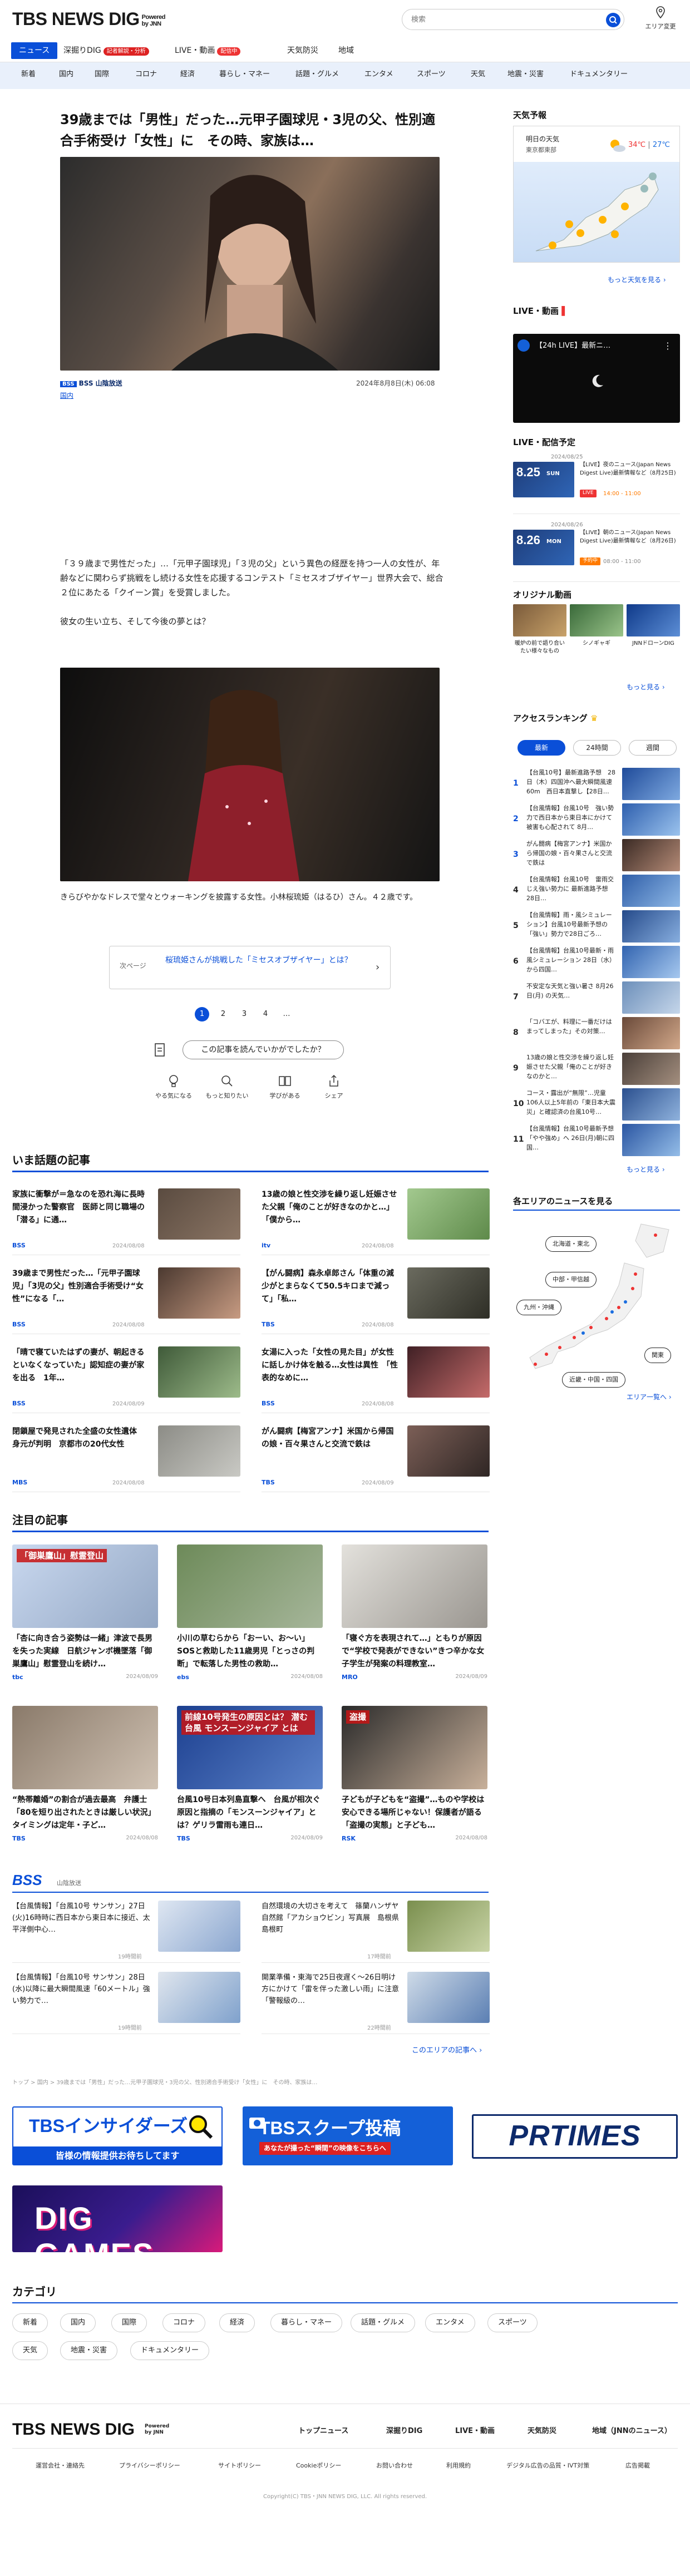 The width and height of the screenshot is (690, 2576). What do you see at coordinates (34, 50) in the screenshot?
I see `nav-news: ニュース` at bounding box center [34, 50].